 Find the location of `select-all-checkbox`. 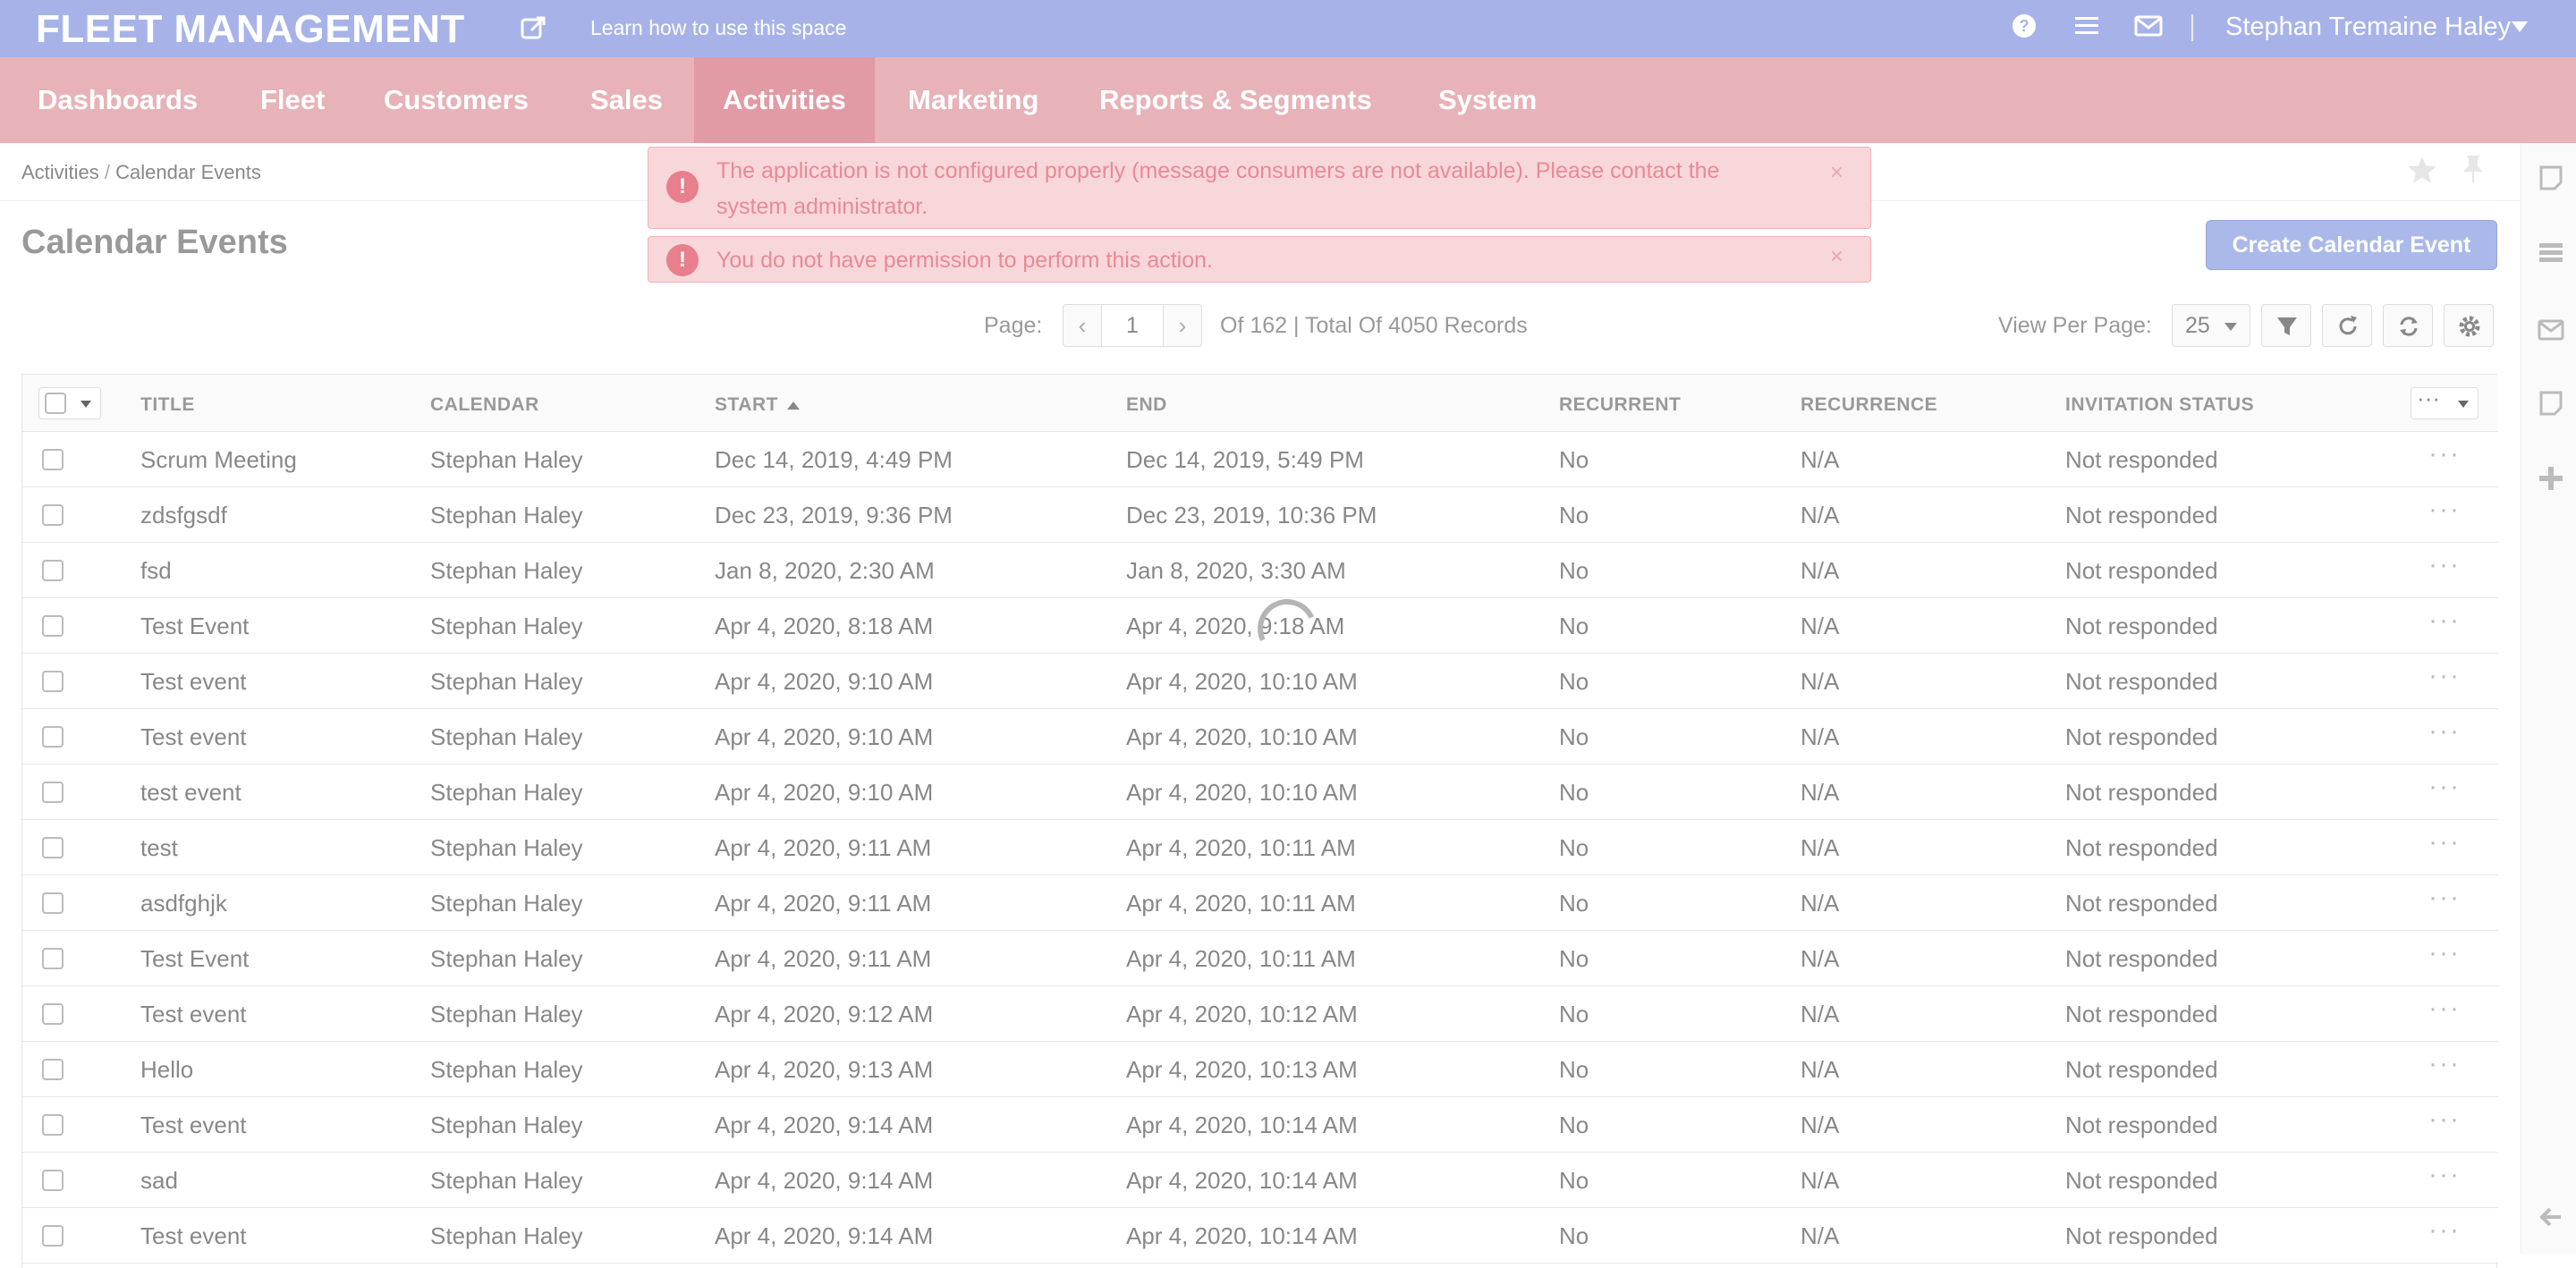

select-all-checkbox is located at coordinates (55, 403).